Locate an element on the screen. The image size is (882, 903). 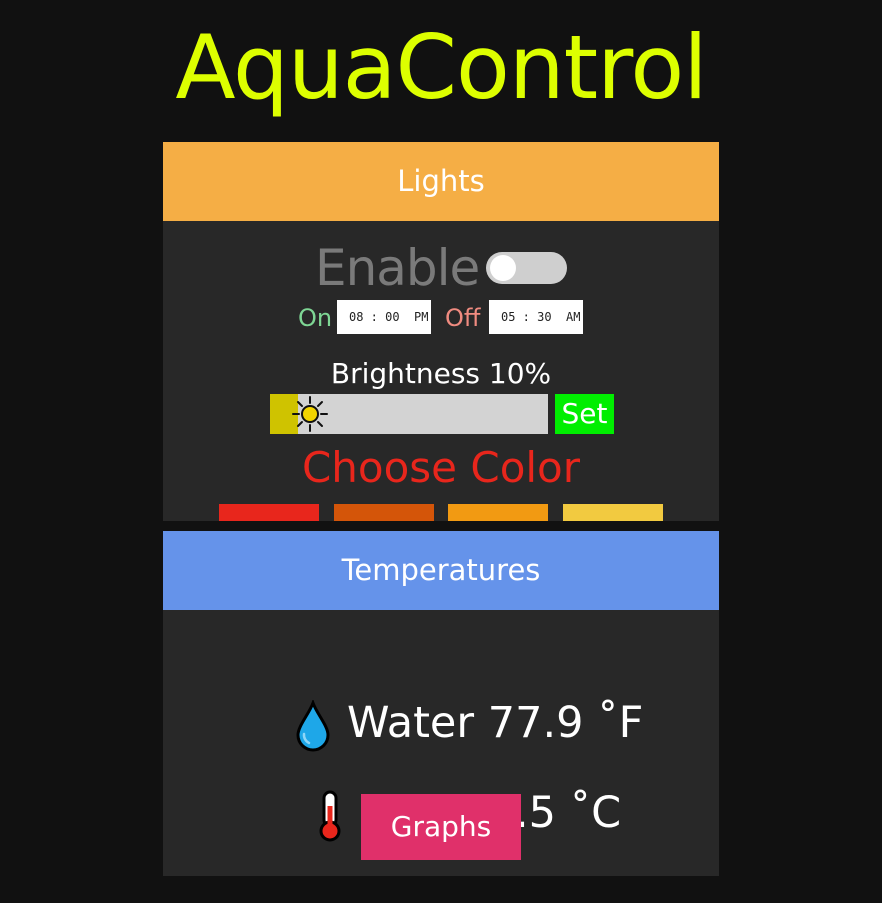
off-time-input: 05 : 30 AM is located at coordinates (536, 317).